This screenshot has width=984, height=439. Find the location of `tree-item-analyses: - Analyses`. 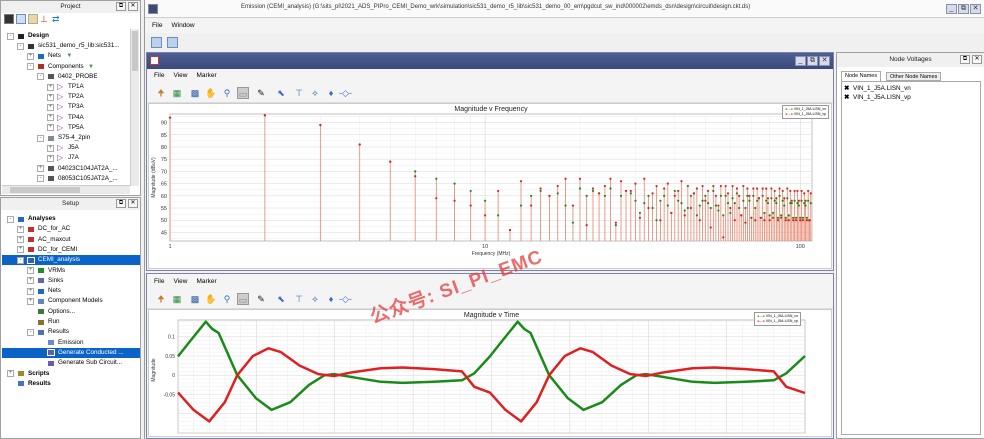

tree-item-analyses: - Analyses is located at coordinates (71, 219).